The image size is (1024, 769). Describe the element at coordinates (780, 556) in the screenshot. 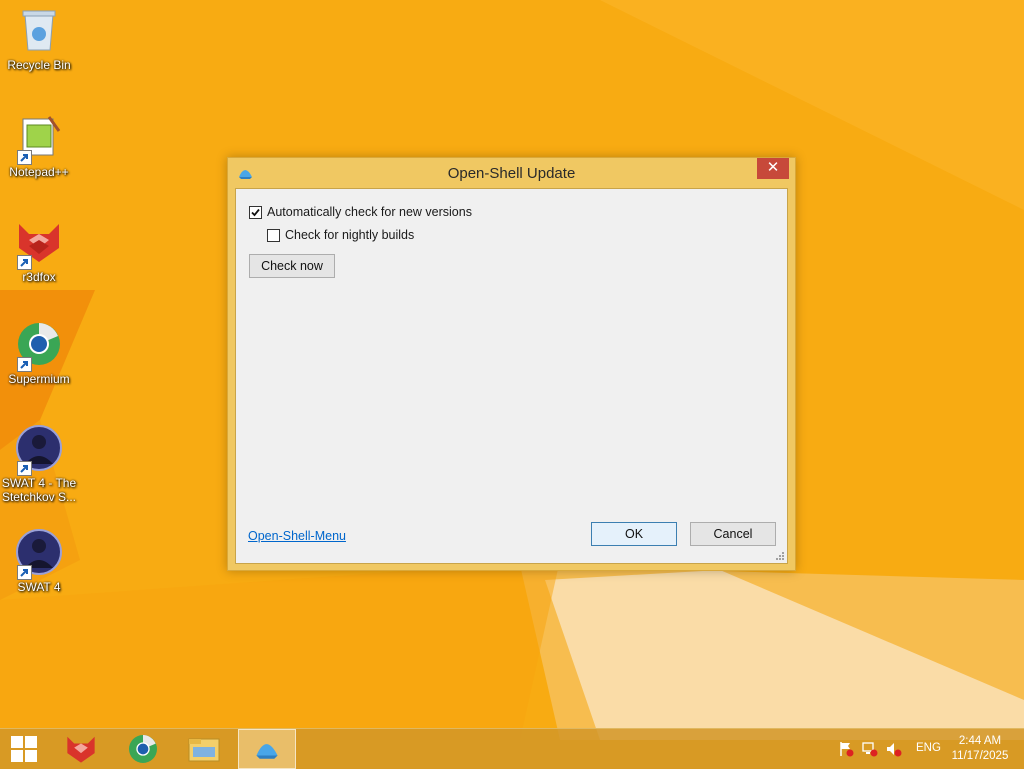

I see `resize-grip-icon` at that location.